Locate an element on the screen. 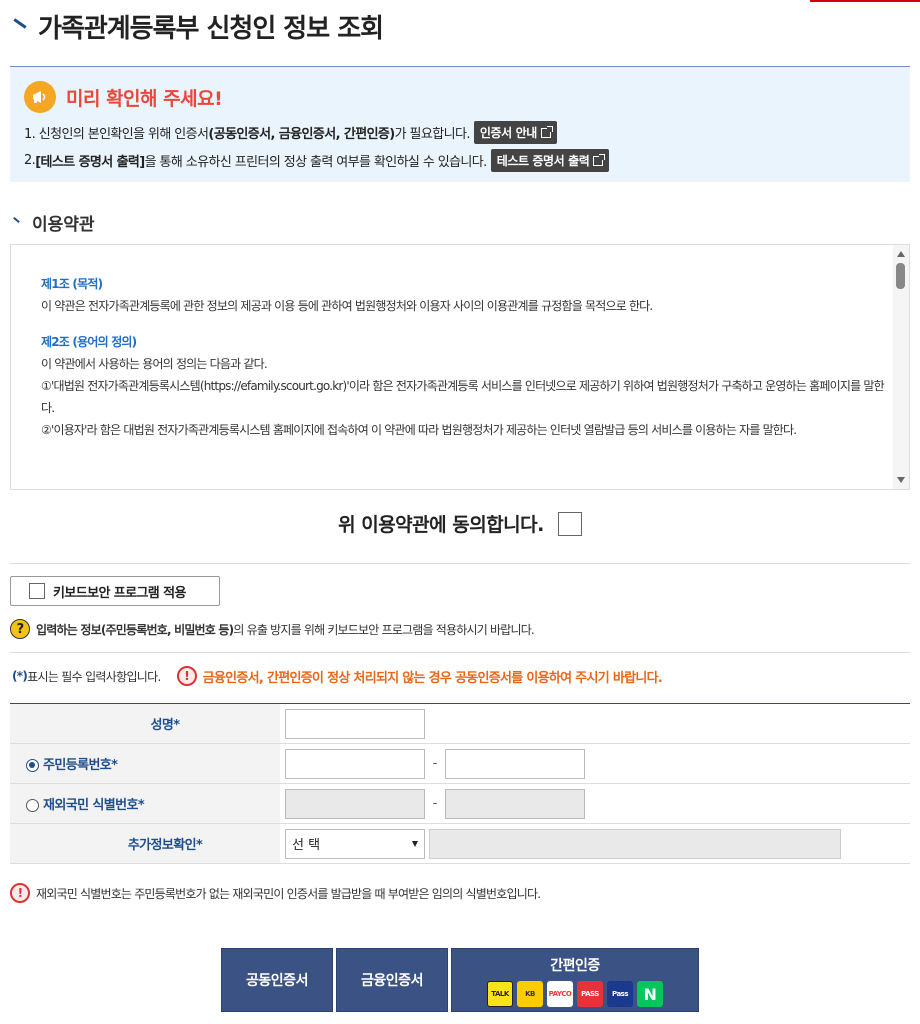 Image resolution: width=920 pixels, height=1024 pixels. form-row-extra: 추가정보확인* 선 택 is located at coordinates (460, 843).